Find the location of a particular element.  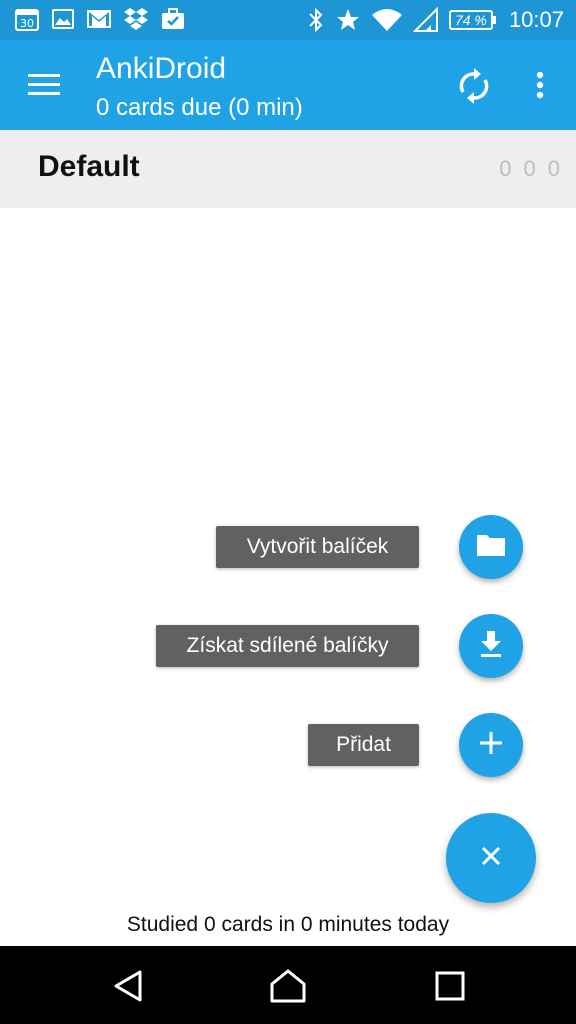

get-shared-decks-label: Získat sdílené balíčky is located at coordinates (287, 646).